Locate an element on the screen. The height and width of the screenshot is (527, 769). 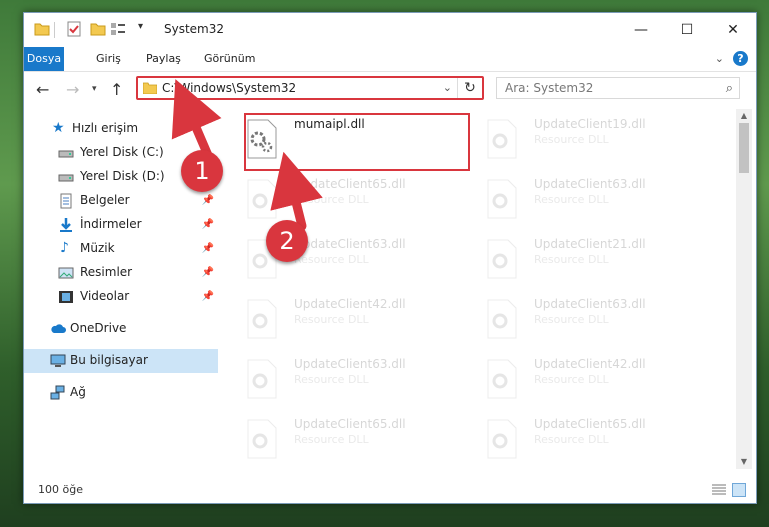
maximize-button: ☐ is located at coordinates (687, 30).